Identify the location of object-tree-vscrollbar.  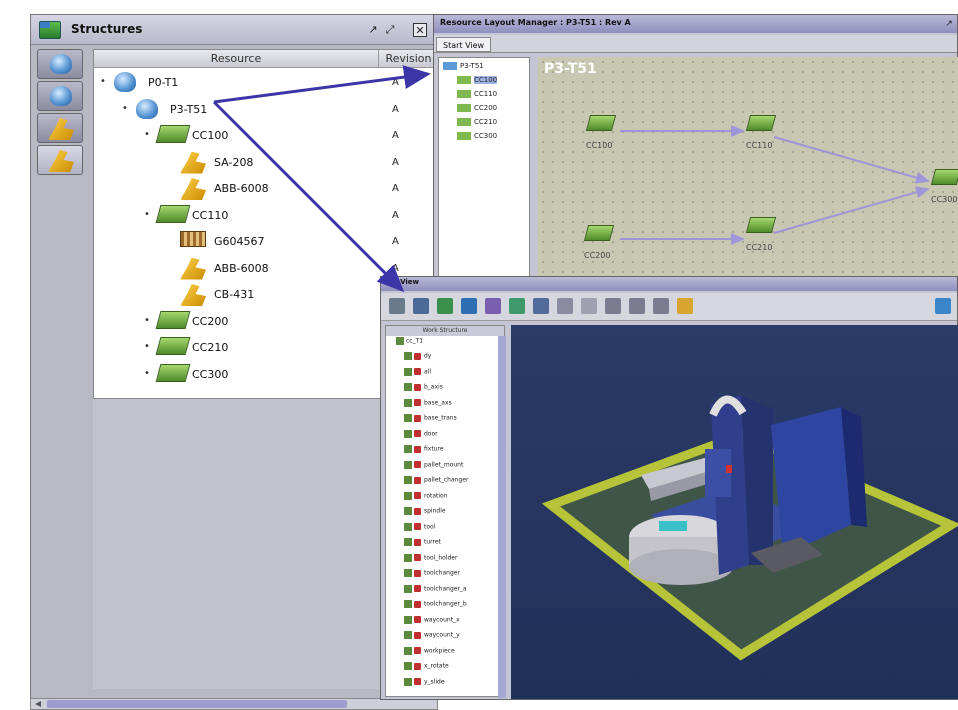
(502, 517).